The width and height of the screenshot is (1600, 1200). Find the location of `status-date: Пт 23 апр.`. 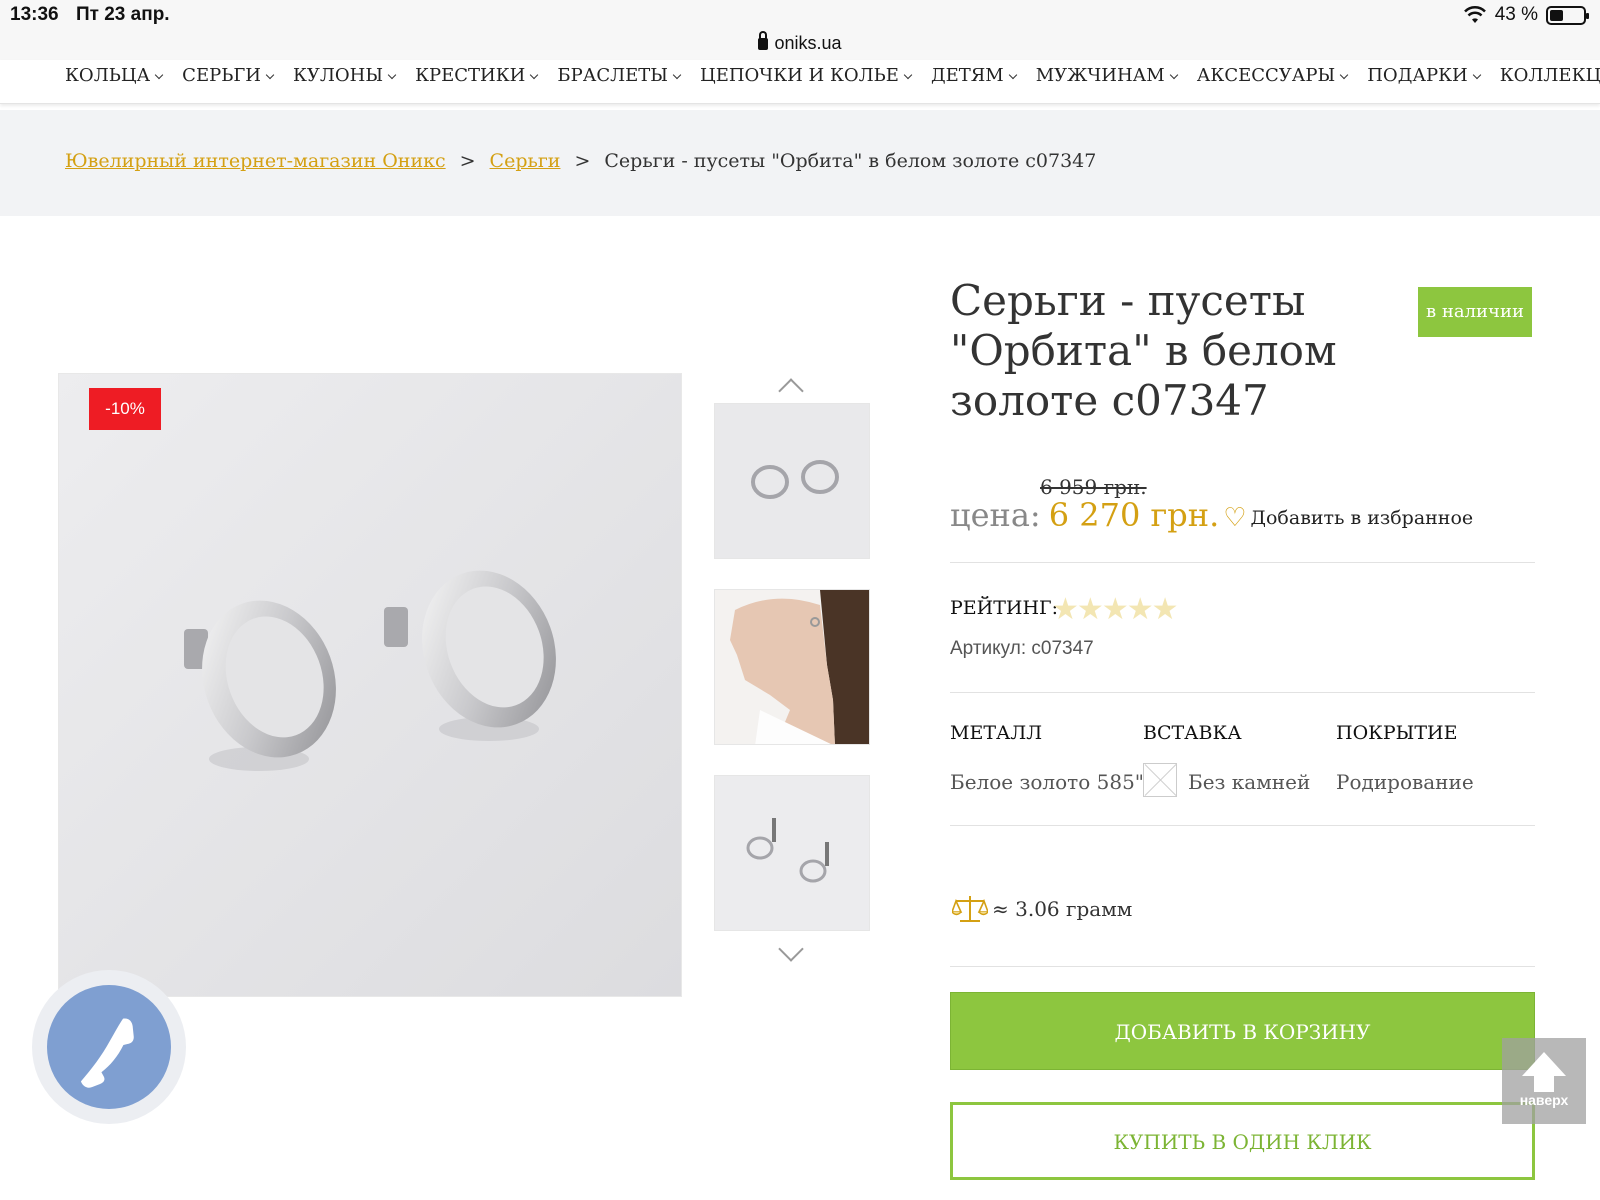

status-date: Пт 23 апр. is located at coordinates (123, 14).